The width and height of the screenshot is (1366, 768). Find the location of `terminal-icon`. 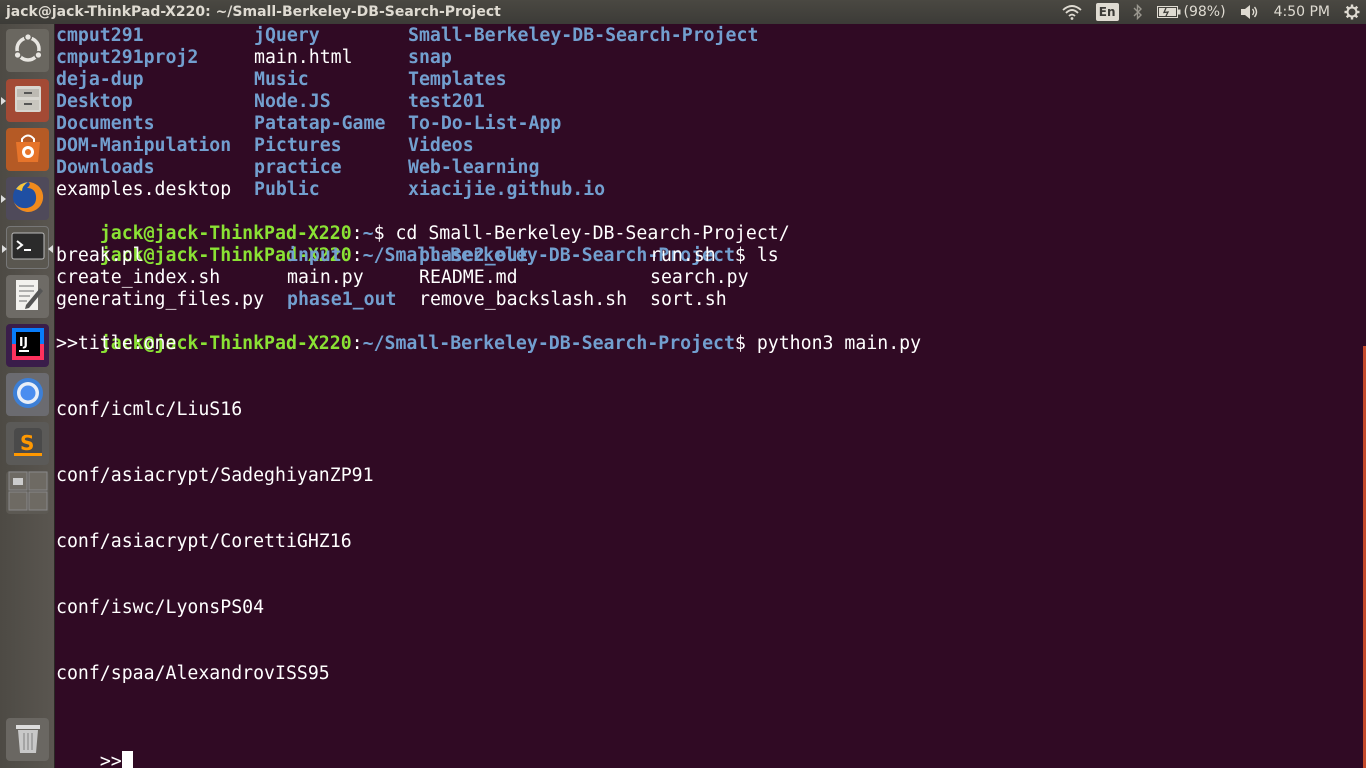

terminal-icon is located at coordinates (28, 248).